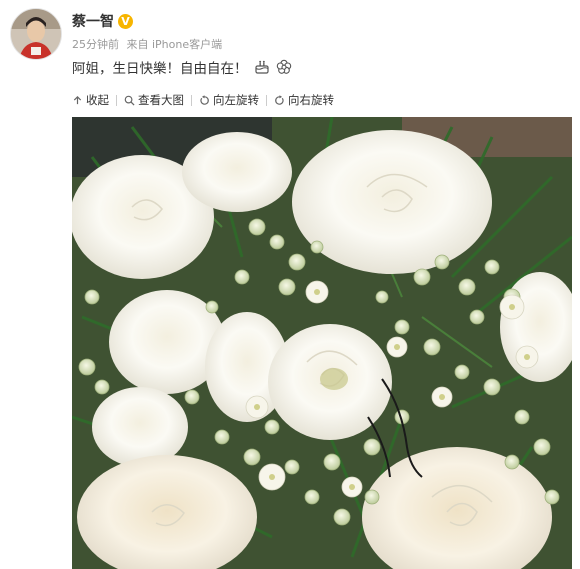  I want to click on rotate-right-button: 向右旋转, so click(304, 100).